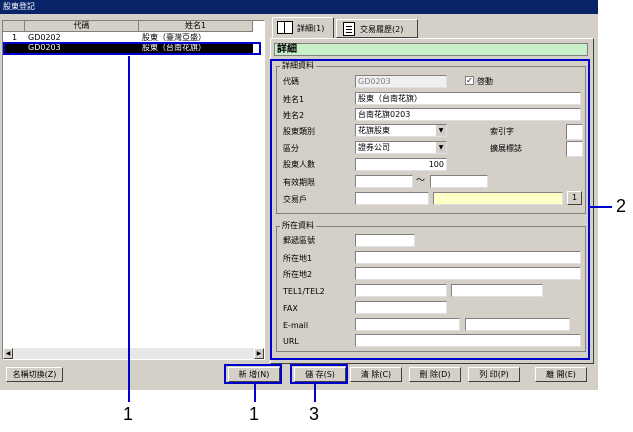 The width and height of the screenshot is (633, 432). What do you see at coordinates (296, 325) in the screenshot?
I see `email-label: E-mail` at bounding box center [296, 325].